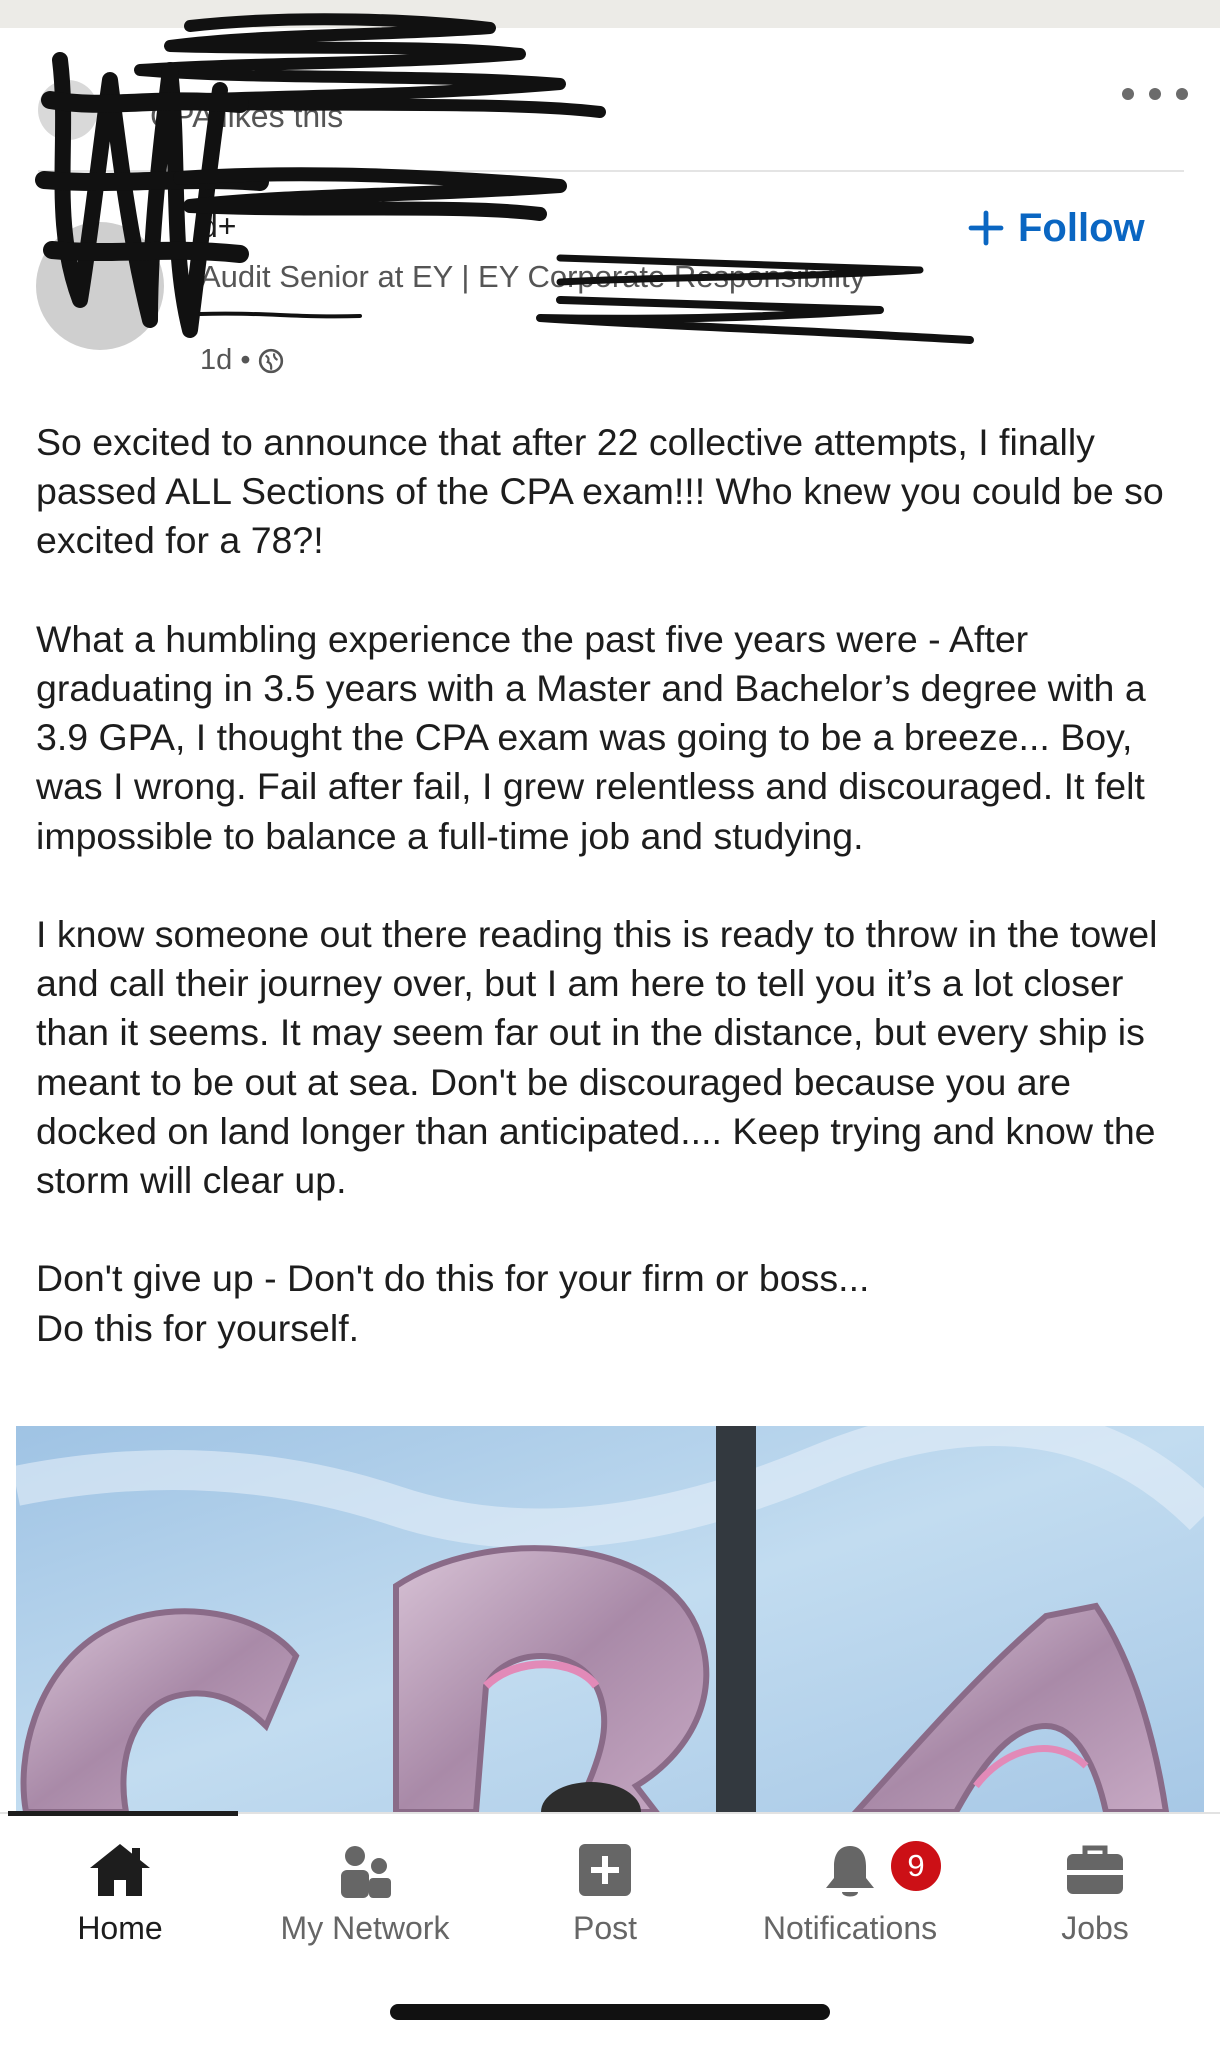  I want to click on author-name: d+, so click(218, 226).